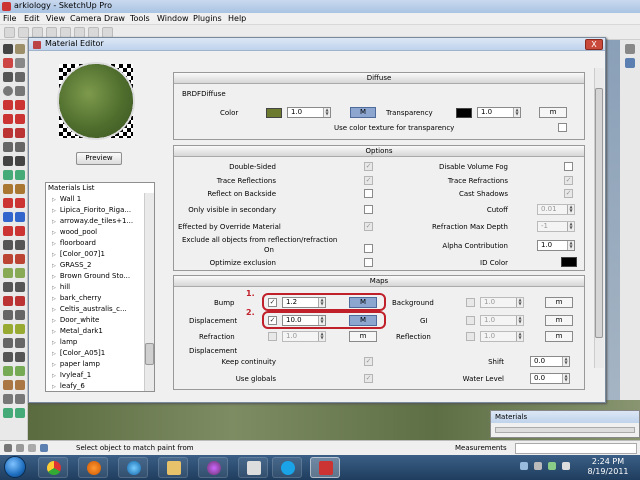 This screenshot has height=480, width=640. Describe the element at coordinates (85, 18) in the screenshot. I see `menu-camera: Camera` at that location.